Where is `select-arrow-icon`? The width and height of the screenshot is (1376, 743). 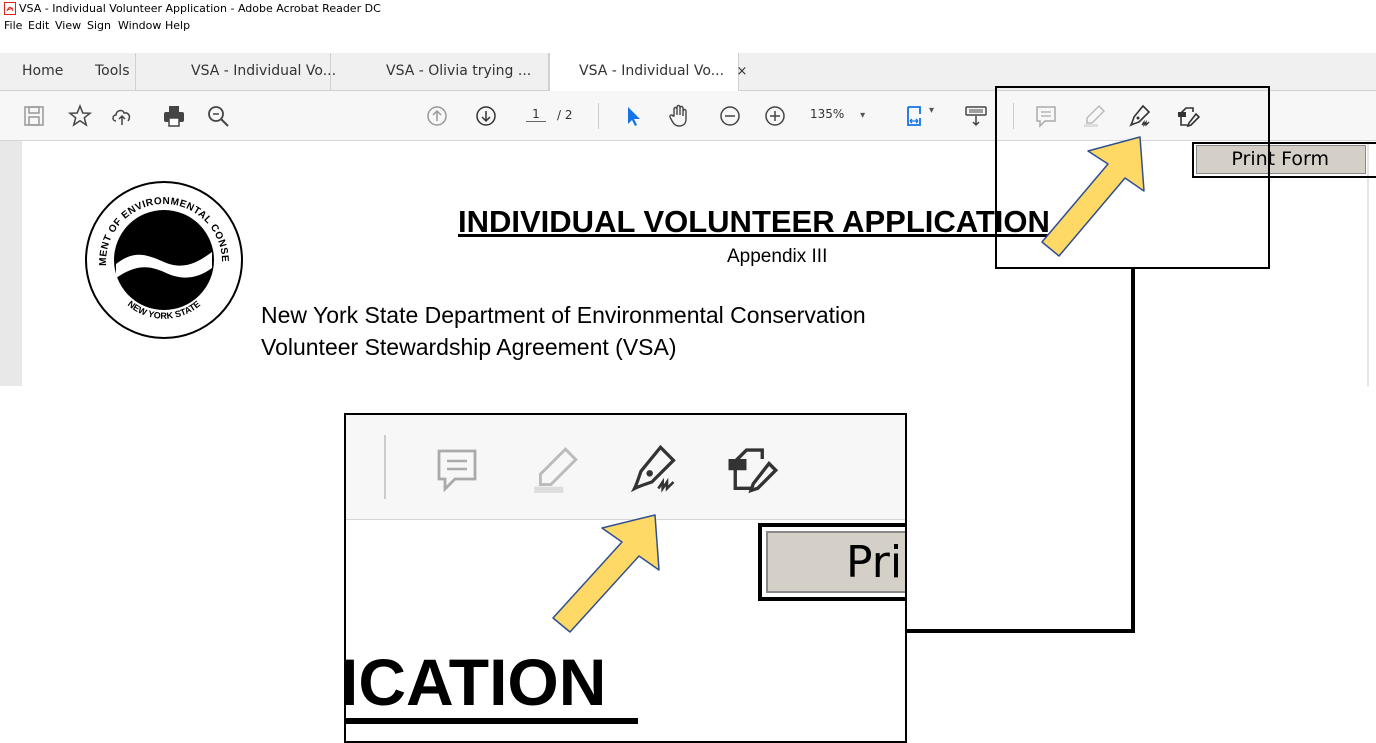
select-arrow-icon is located at coordinates (634, 116).